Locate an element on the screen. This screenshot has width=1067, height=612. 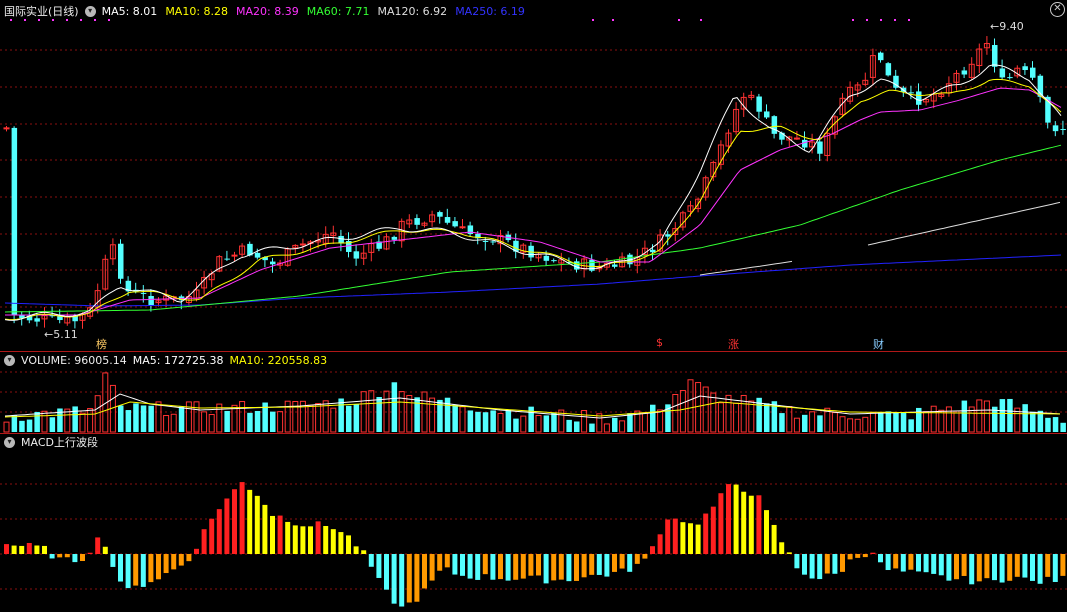
event-marker-rank: 榜 is located at coordinates (101, 343).